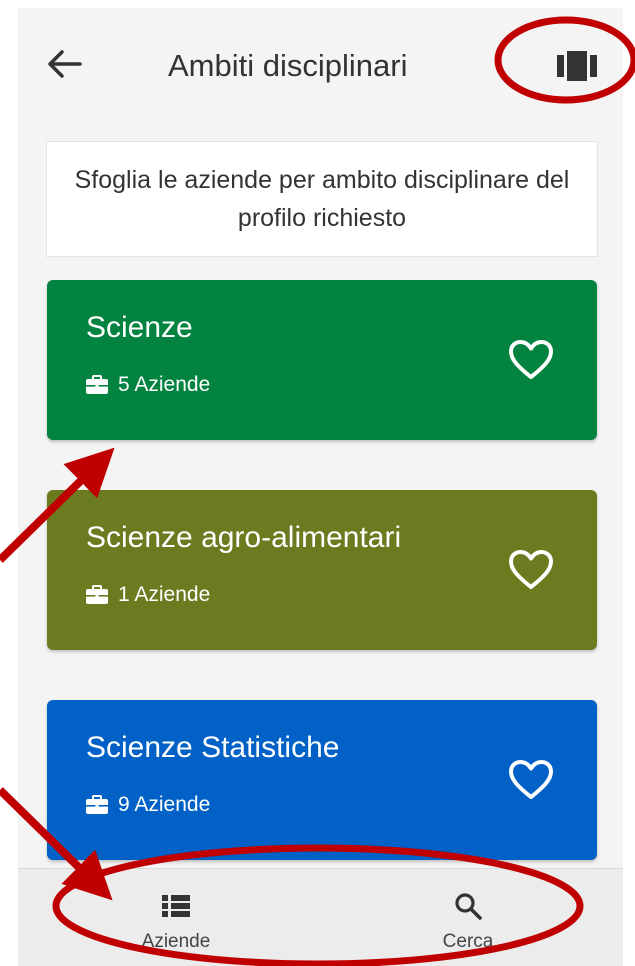  Describe the element at coordinates (139, 327) in the screenshot. I see `card-title: Scienze` at that location.